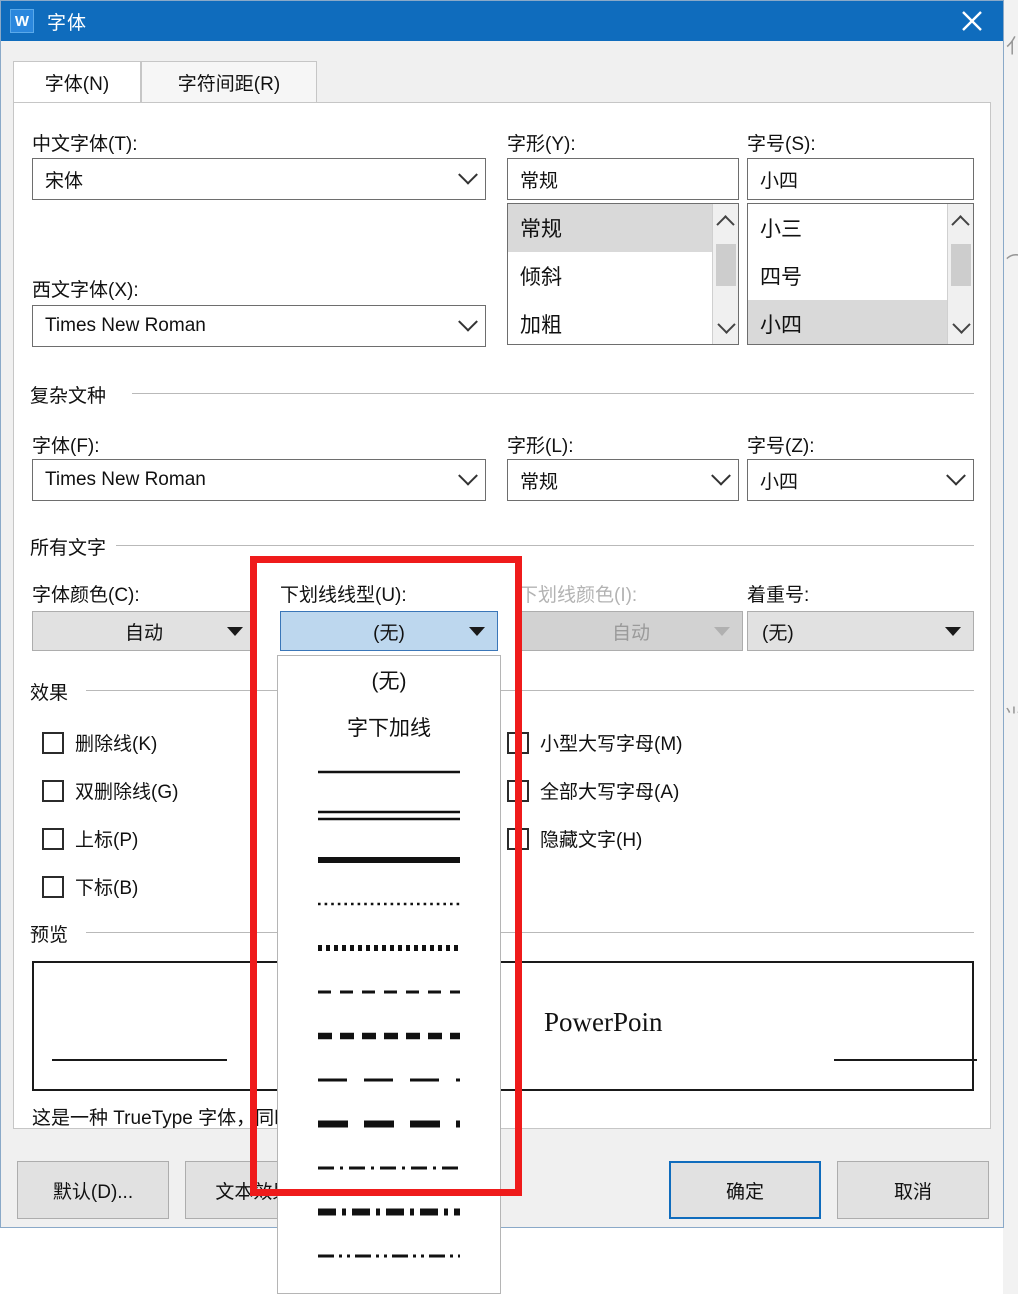 This screenshot has width=1018, height=1294. I want to click on checkbox-superscript: 上标(P), so click(90, 838).